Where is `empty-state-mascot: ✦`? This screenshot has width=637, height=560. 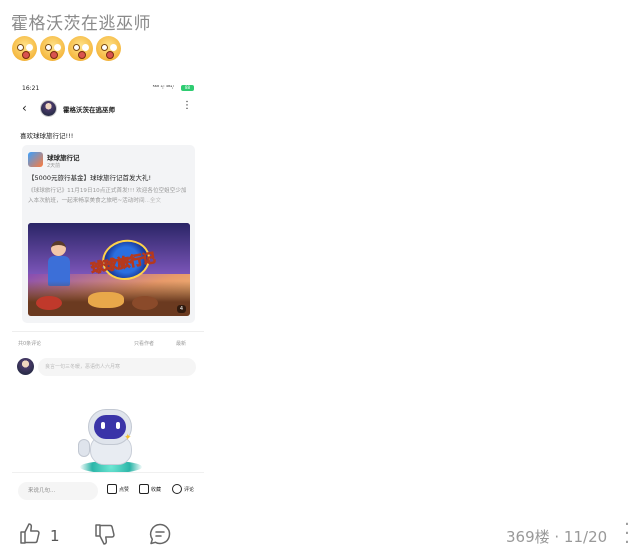 empty-state-mascot: ✦ is located at coordinates (110, 441).